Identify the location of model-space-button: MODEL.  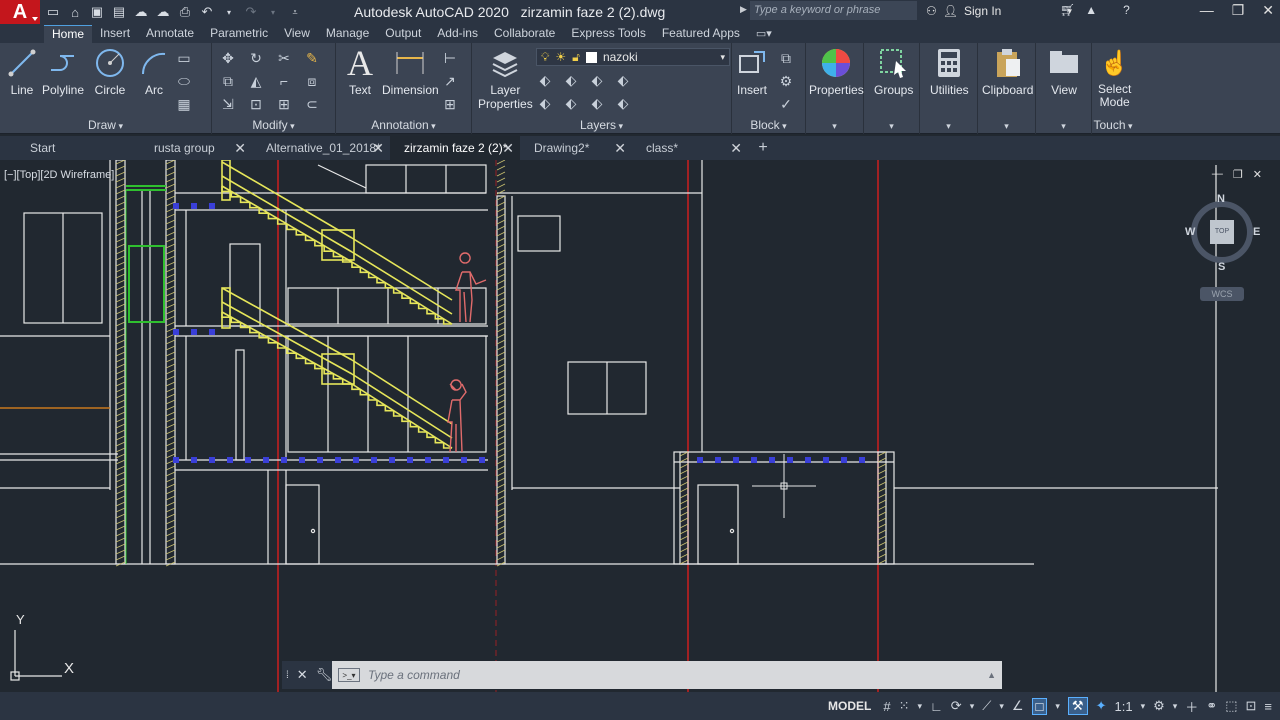
(849, 706).